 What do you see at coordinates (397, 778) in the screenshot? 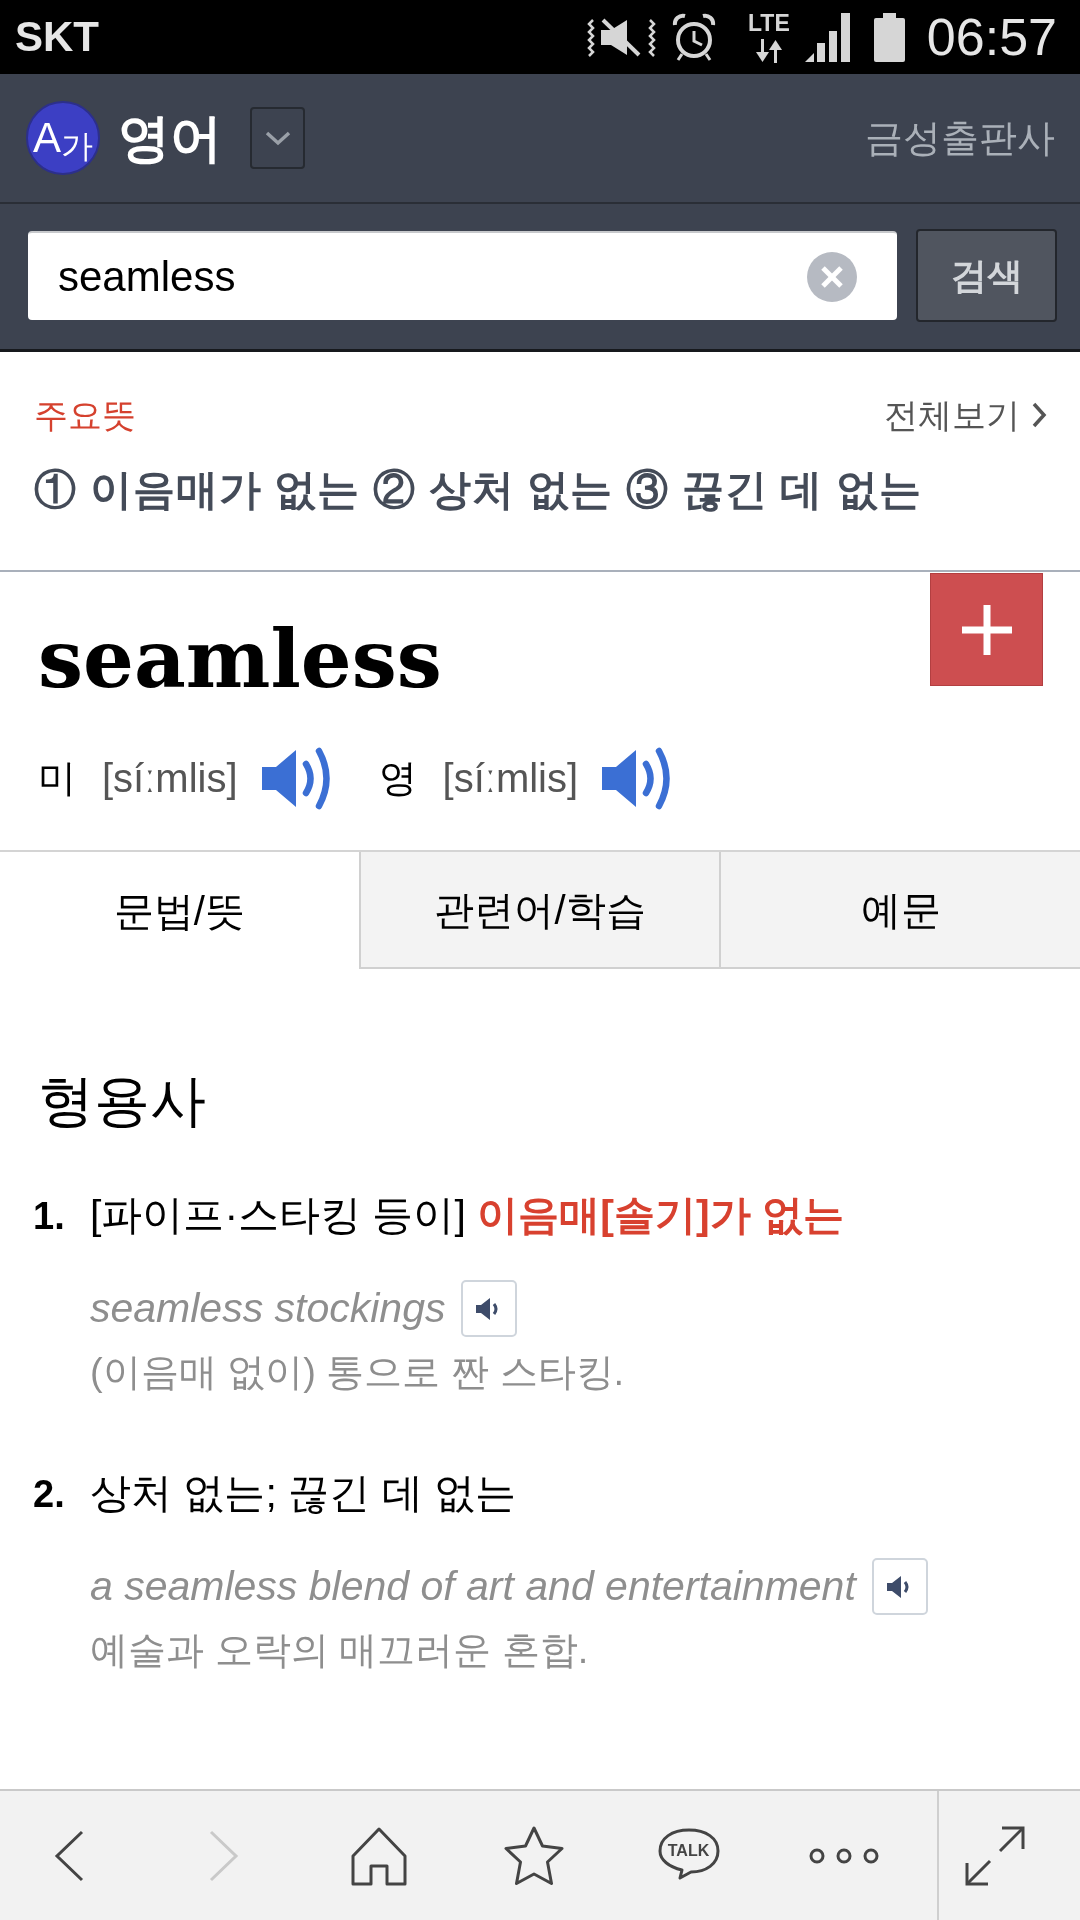
I see `region-label: 영` at bounding box center [397, 778].